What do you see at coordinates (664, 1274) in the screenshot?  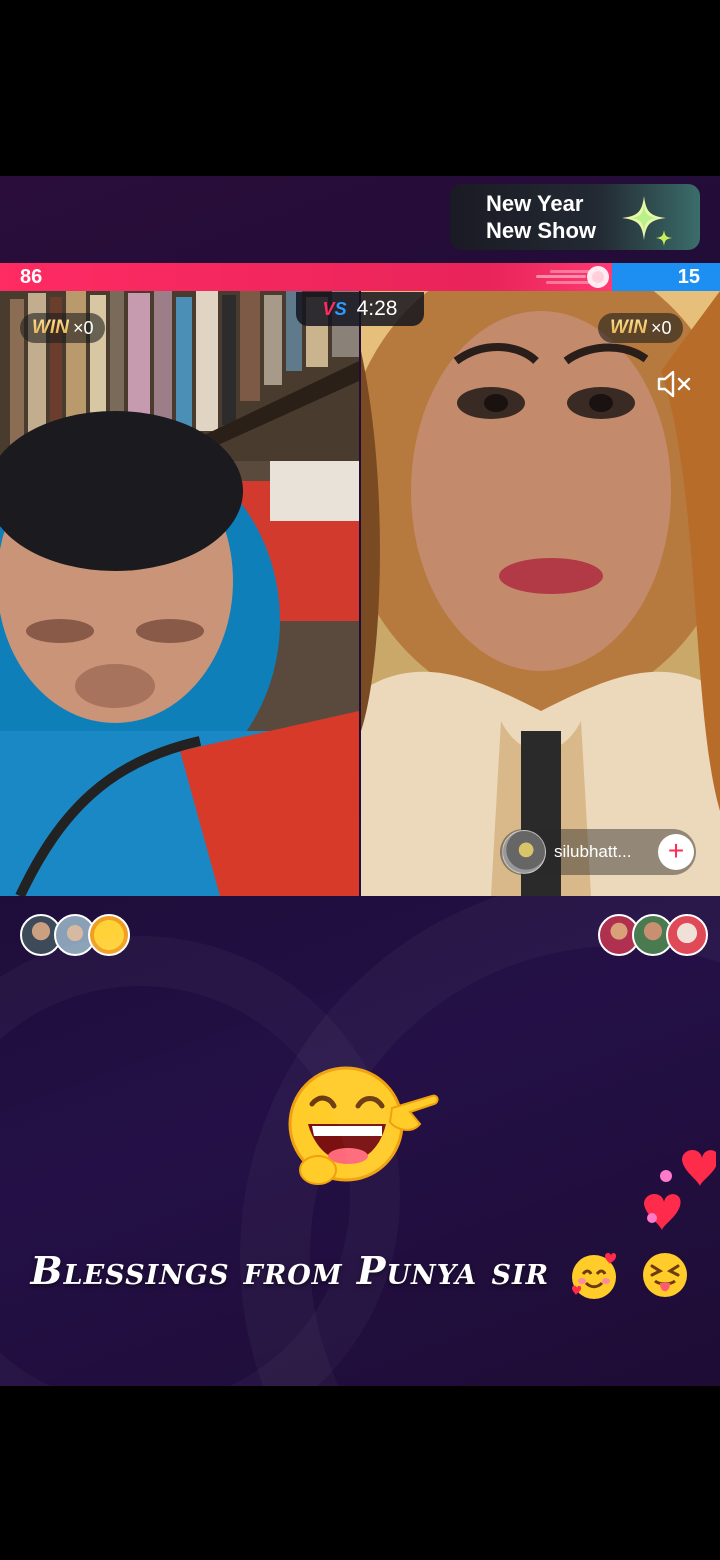 I see `tongue-out-emoji` at bounding box center [664, 1274].